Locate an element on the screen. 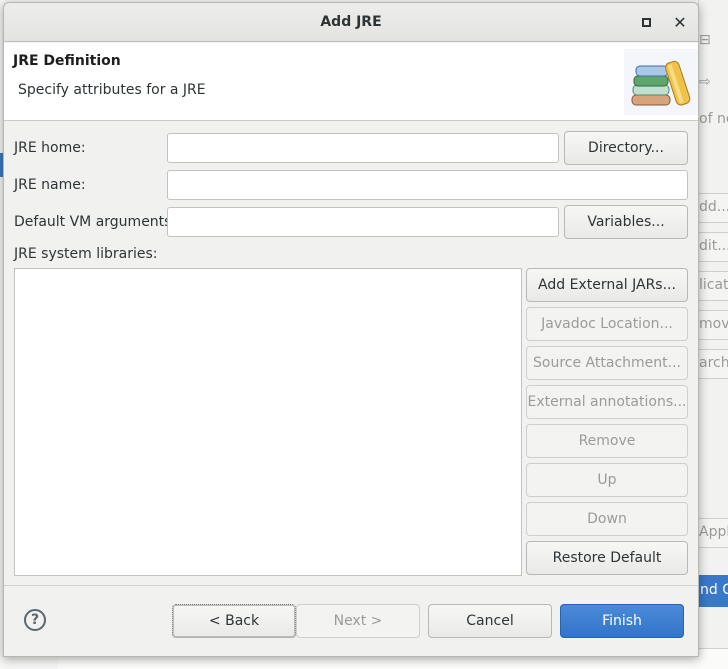 The width and height of the screenshot is (728, 669). background-text: nd C is located at coordinates (714, 590).